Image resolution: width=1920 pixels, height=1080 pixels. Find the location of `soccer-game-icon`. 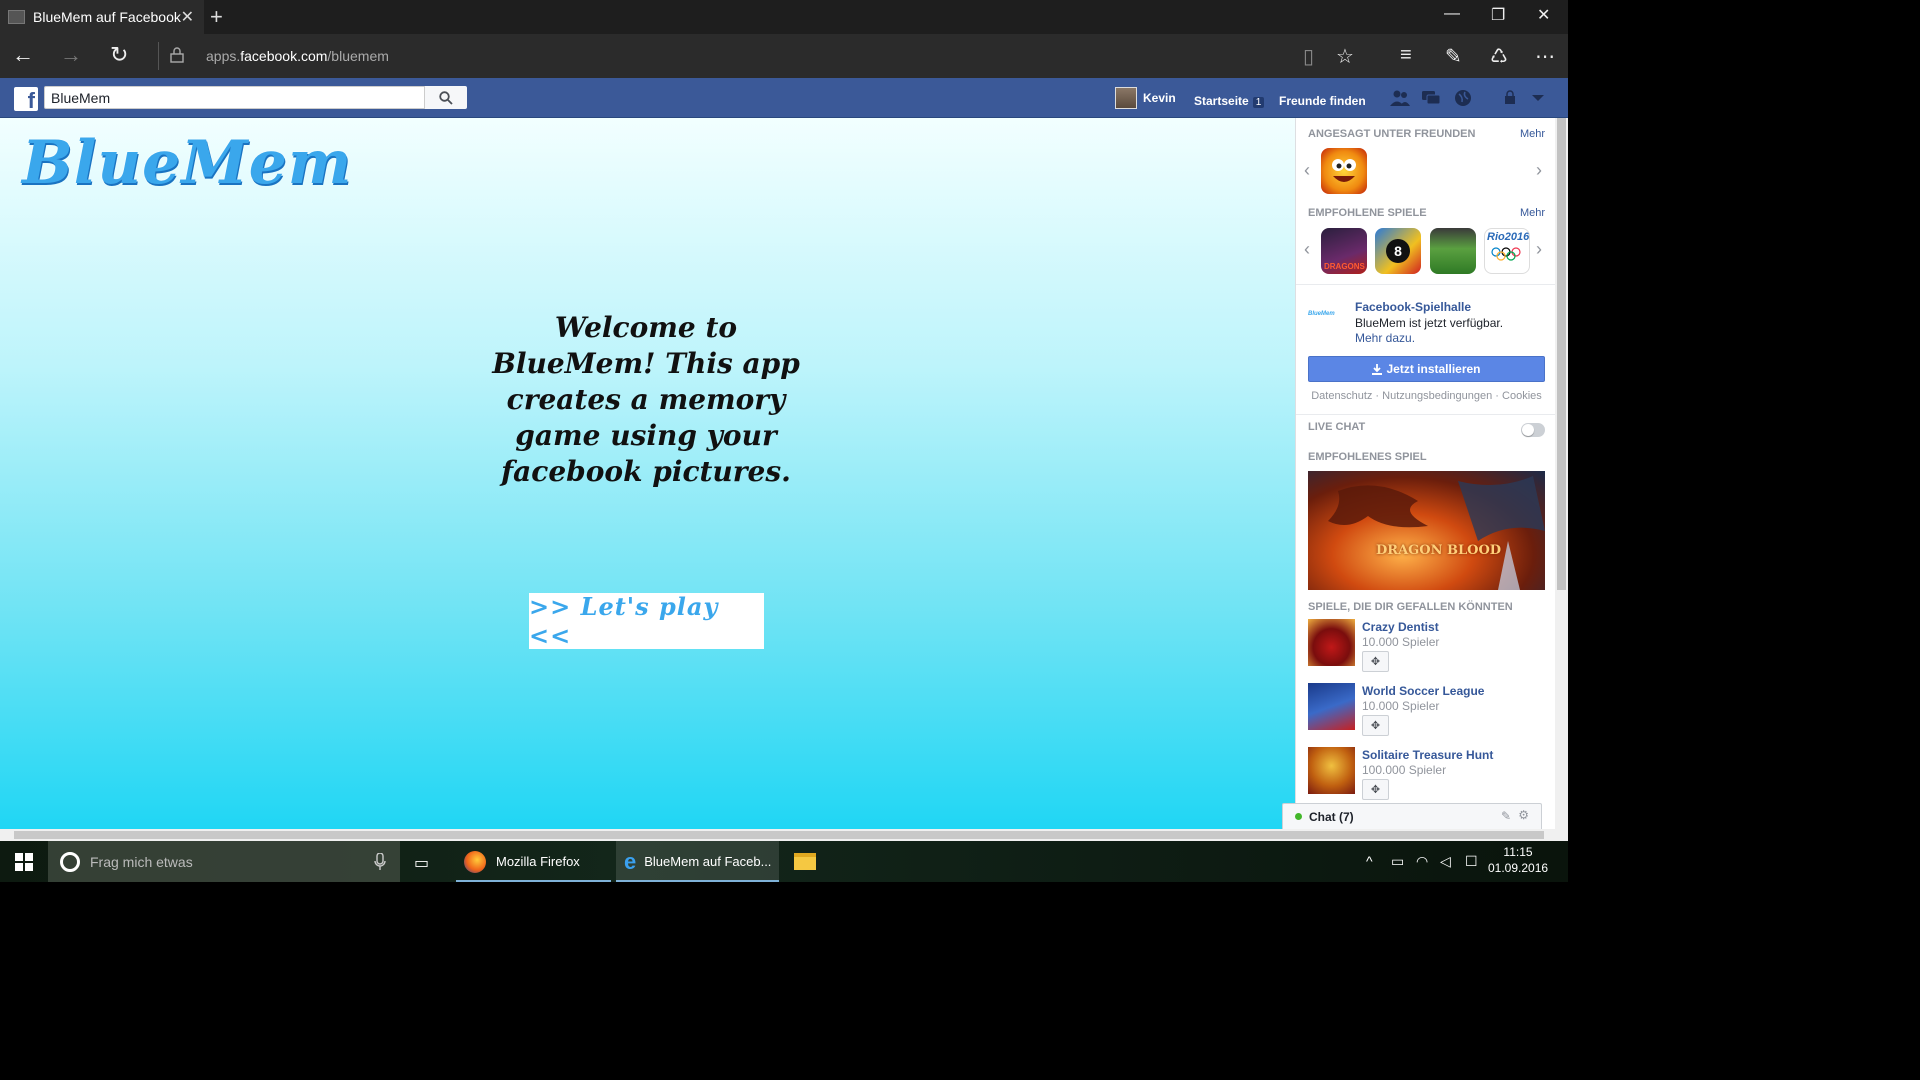

soccer-game-icon is located at coordinates (1453, 251).